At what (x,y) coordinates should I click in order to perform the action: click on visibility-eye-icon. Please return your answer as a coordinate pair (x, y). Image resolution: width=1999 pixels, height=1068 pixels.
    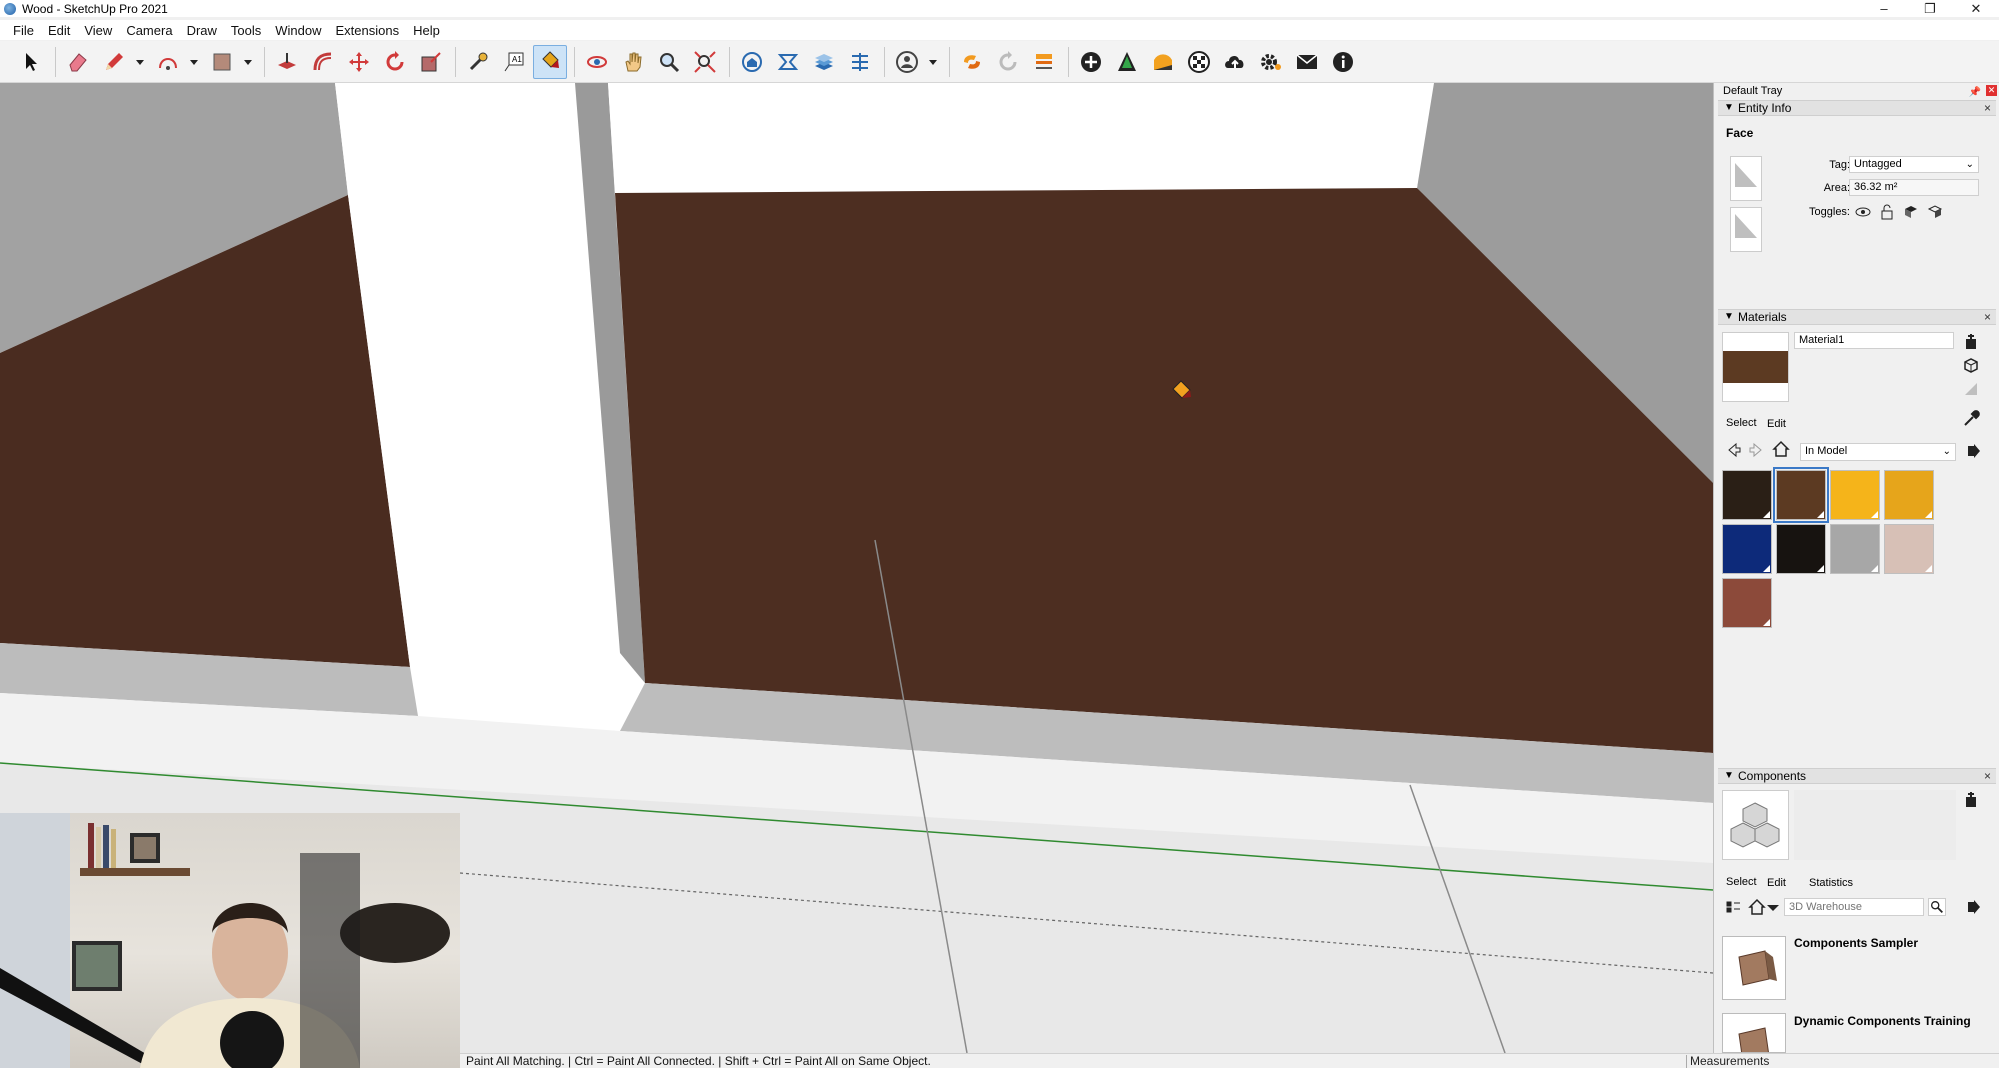
    Looking at the image, I should click on (1863, 212).